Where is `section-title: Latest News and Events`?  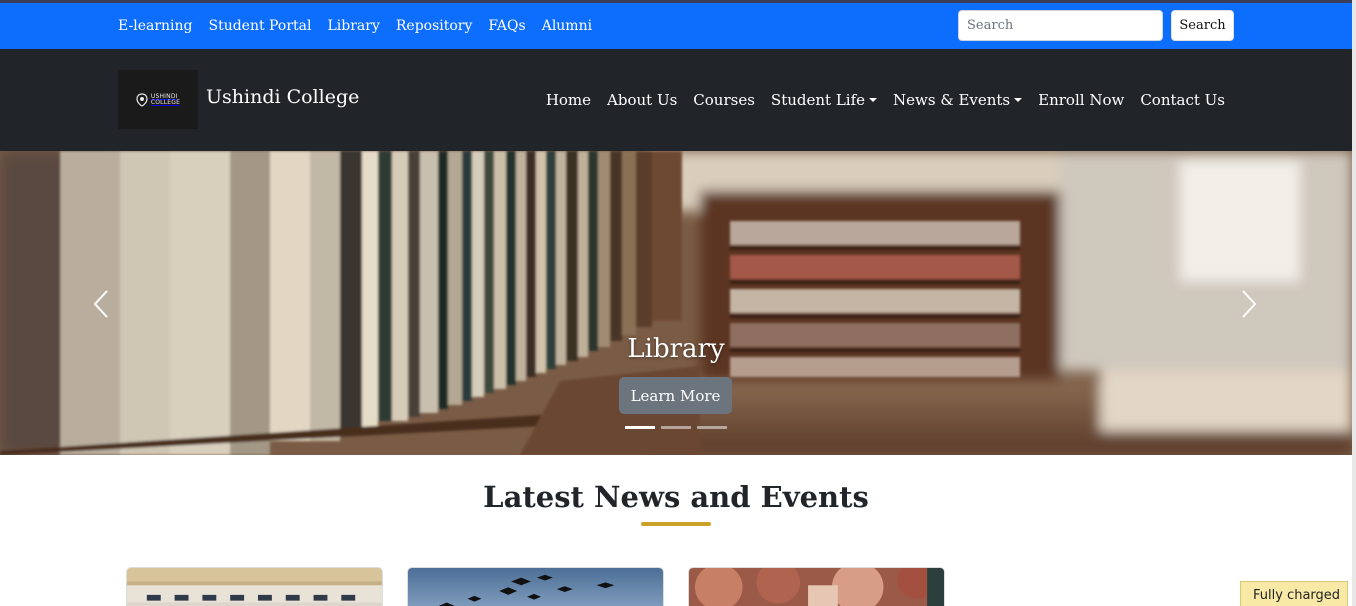 section-title: Latest News and Events is located at coordinates (676, 497).